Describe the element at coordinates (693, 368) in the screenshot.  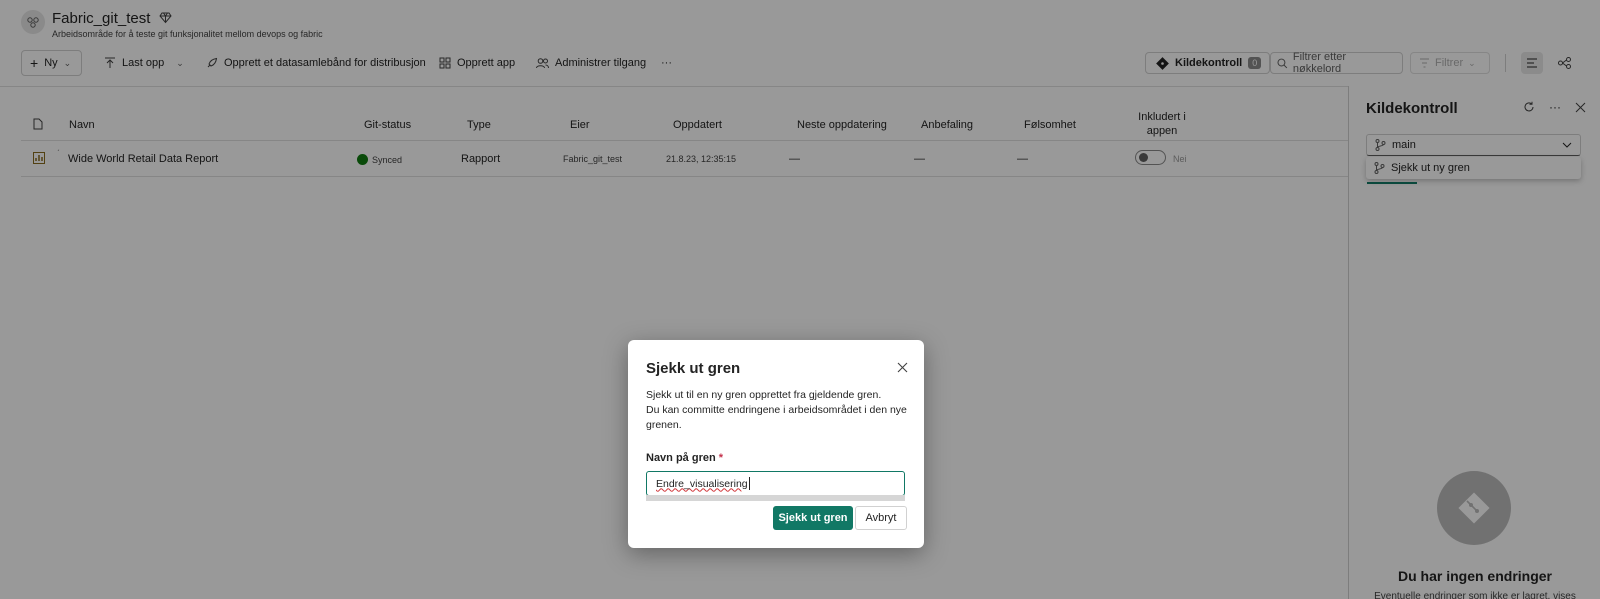
I see `dialog-title: Sjekk ut gren` at that location.